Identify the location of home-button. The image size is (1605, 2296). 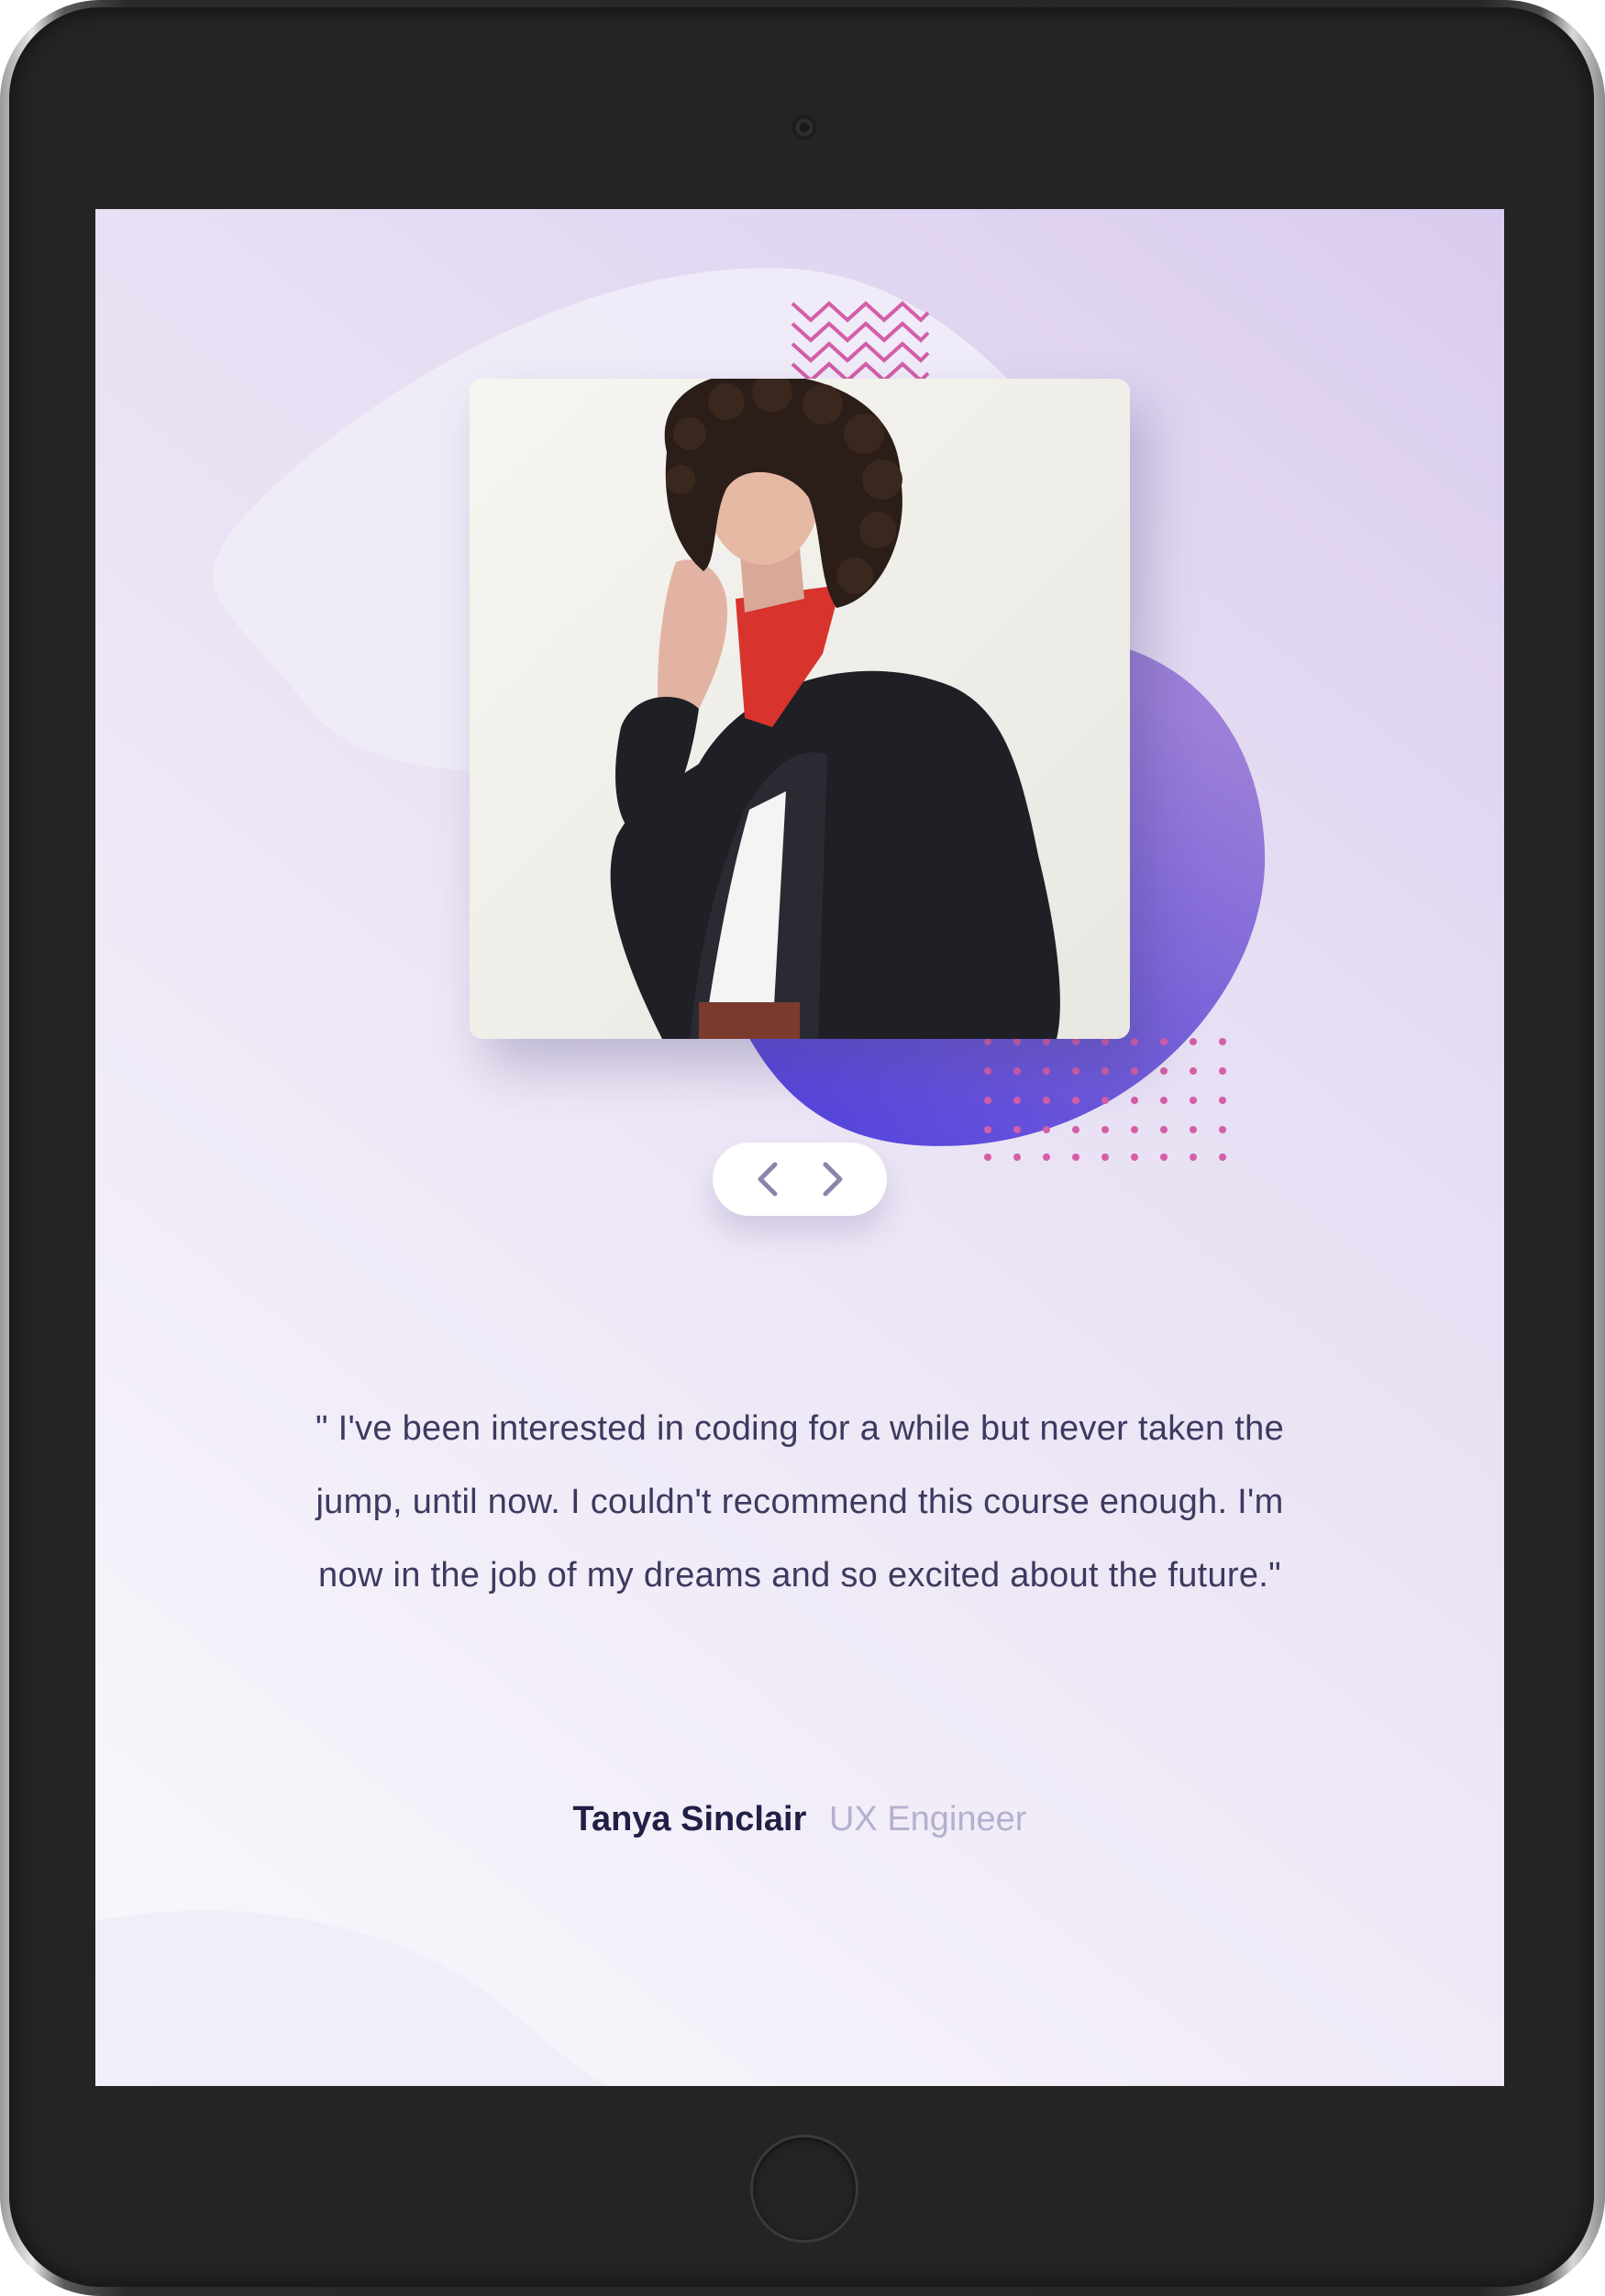
(804, 2189).